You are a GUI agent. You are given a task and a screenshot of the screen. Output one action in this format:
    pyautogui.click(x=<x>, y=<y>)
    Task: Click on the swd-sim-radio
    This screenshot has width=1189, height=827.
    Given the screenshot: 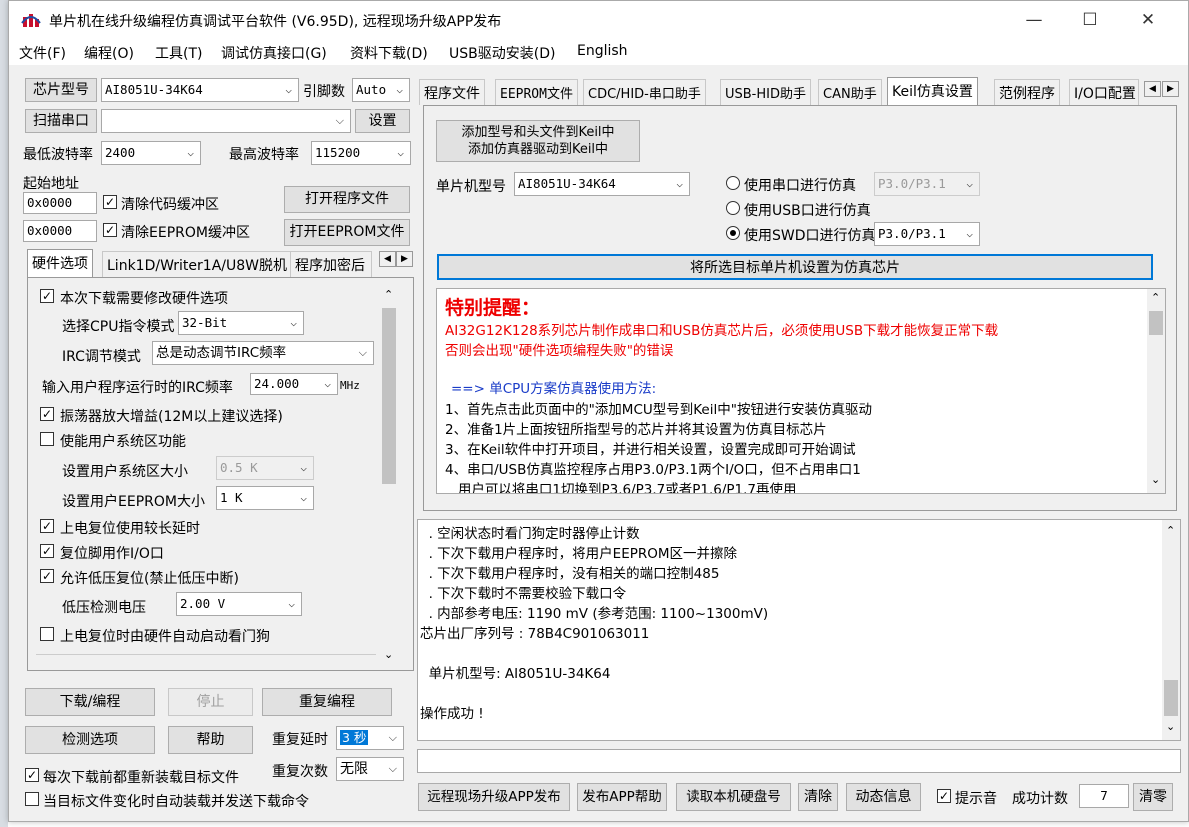 What is the action you would take?
    pyautogui.click(x=733, y=233)
    